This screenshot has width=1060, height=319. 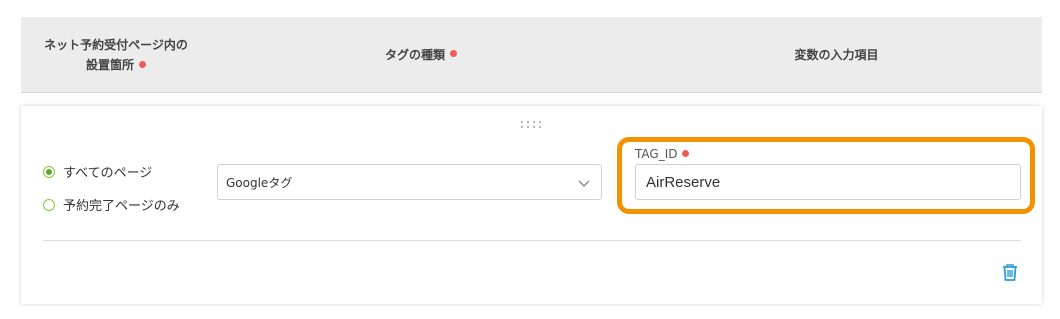 I want to click on header-variable-input: 変数の入力項目, so click(x=836, y=54).